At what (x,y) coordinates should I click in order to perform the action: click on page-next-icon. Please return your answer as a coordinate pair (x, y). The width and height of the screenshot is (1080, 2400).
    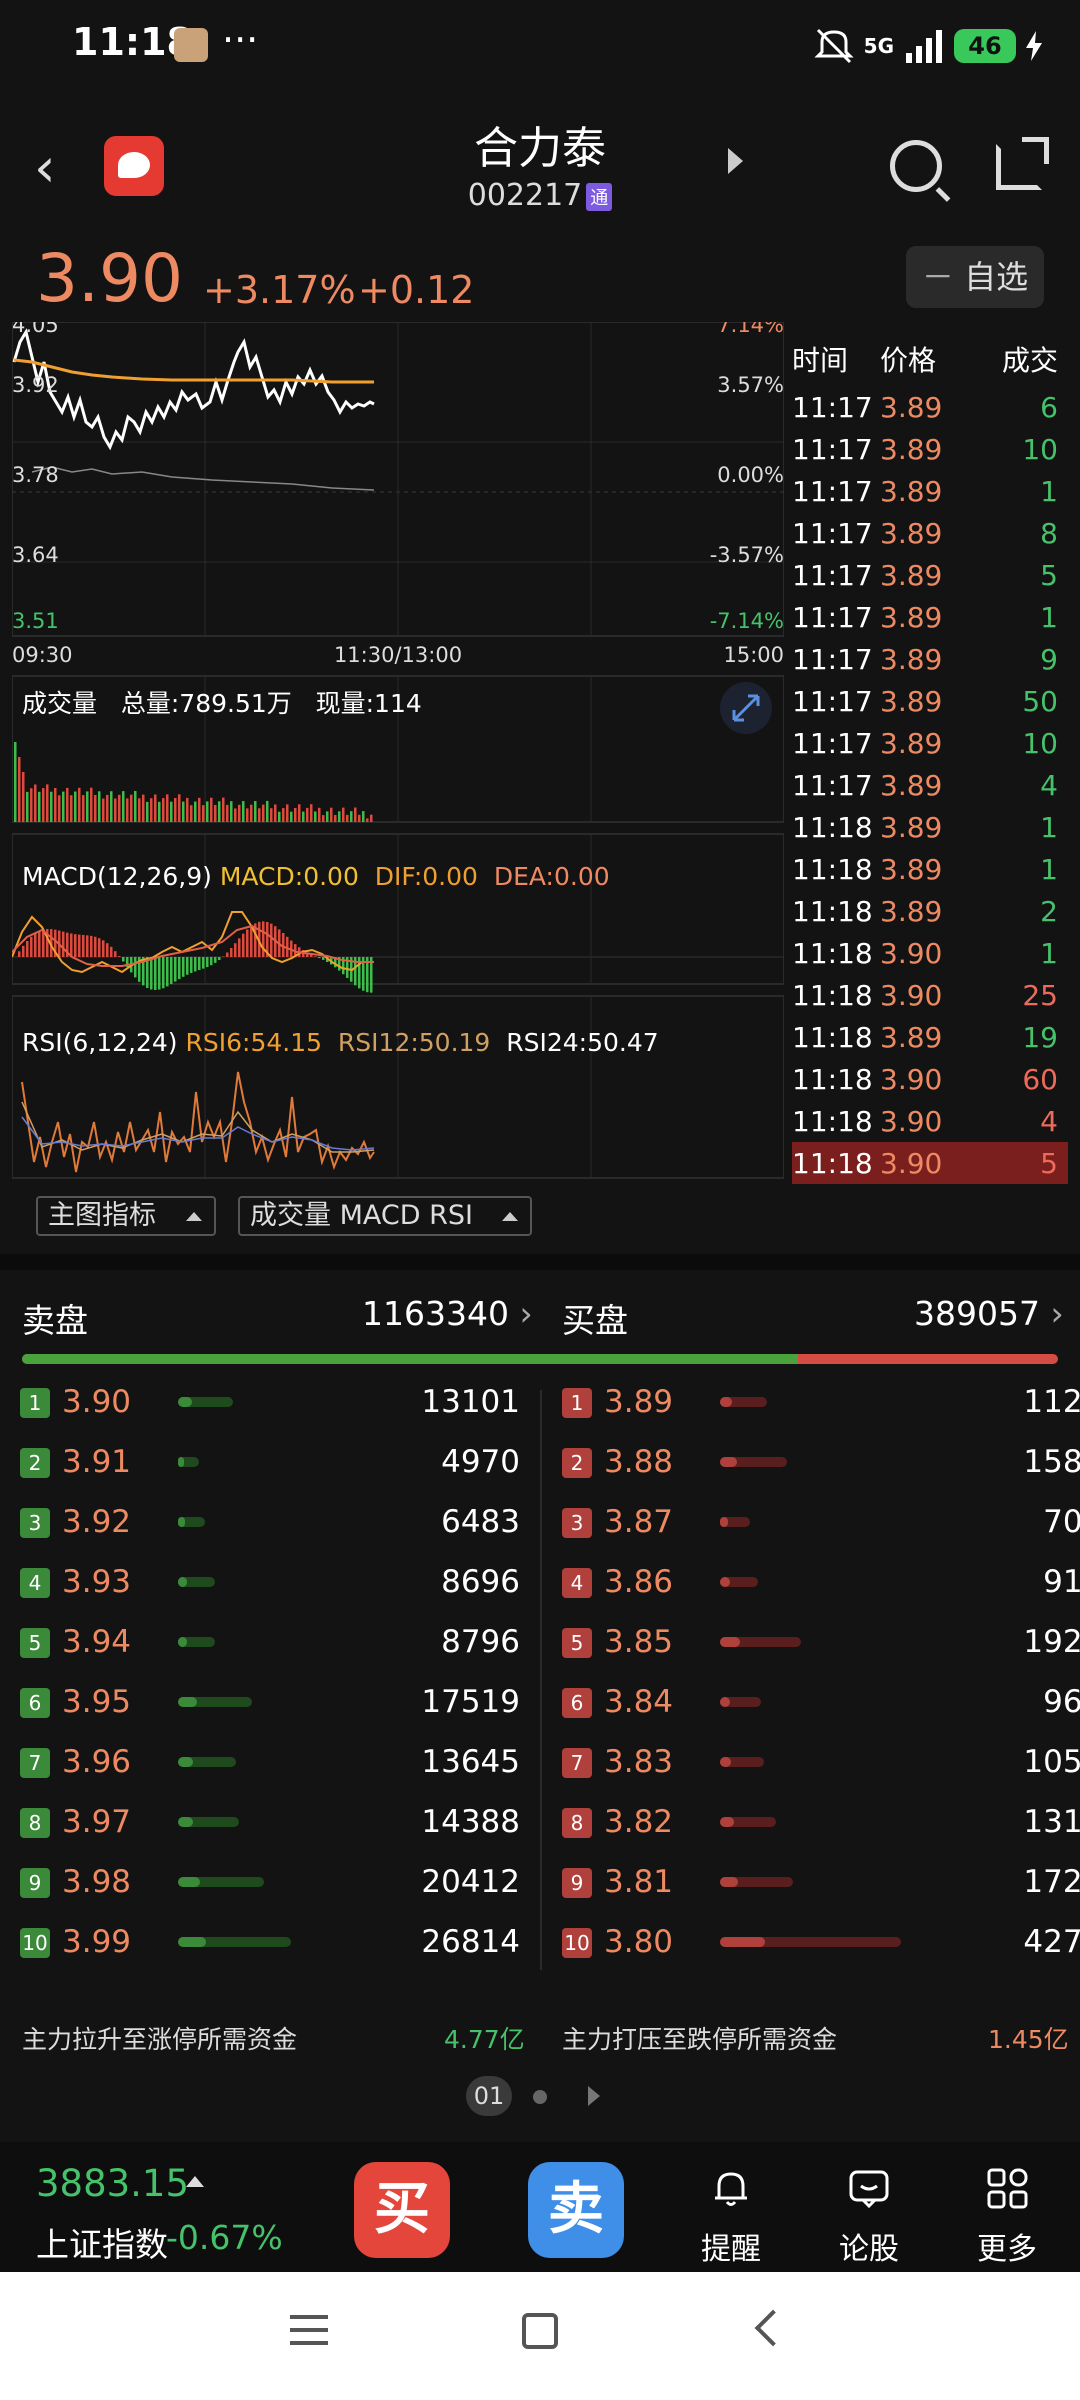
    Looking at the image, I should click on (594, 2096).